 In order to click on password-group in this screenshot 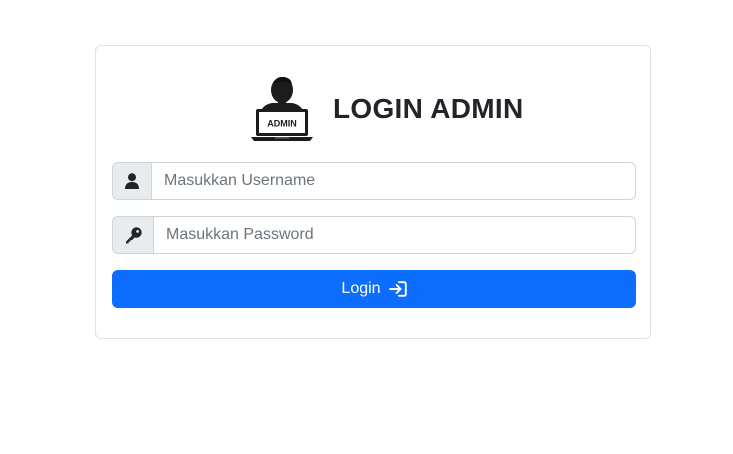, I will do `click(374, 235)`.